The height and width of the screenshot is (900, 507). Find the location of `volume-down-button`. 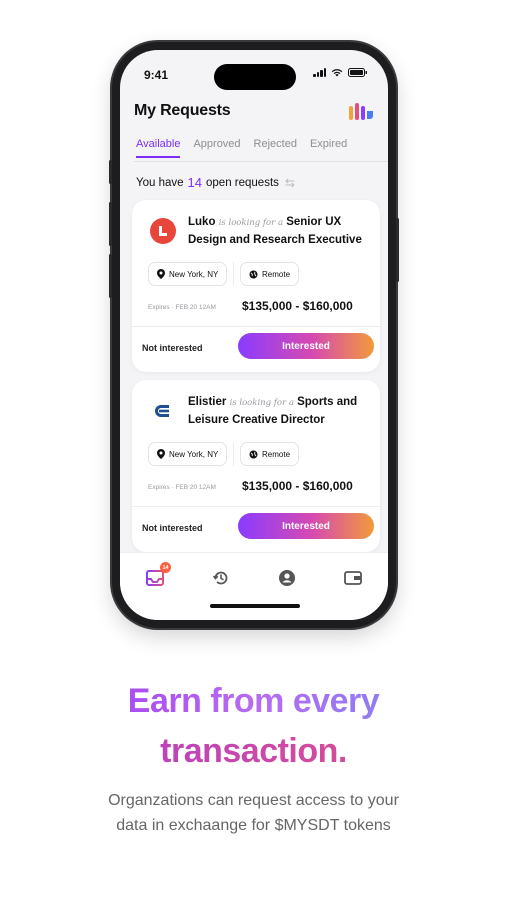

volume-down-button is located at coordinates (110, 276).